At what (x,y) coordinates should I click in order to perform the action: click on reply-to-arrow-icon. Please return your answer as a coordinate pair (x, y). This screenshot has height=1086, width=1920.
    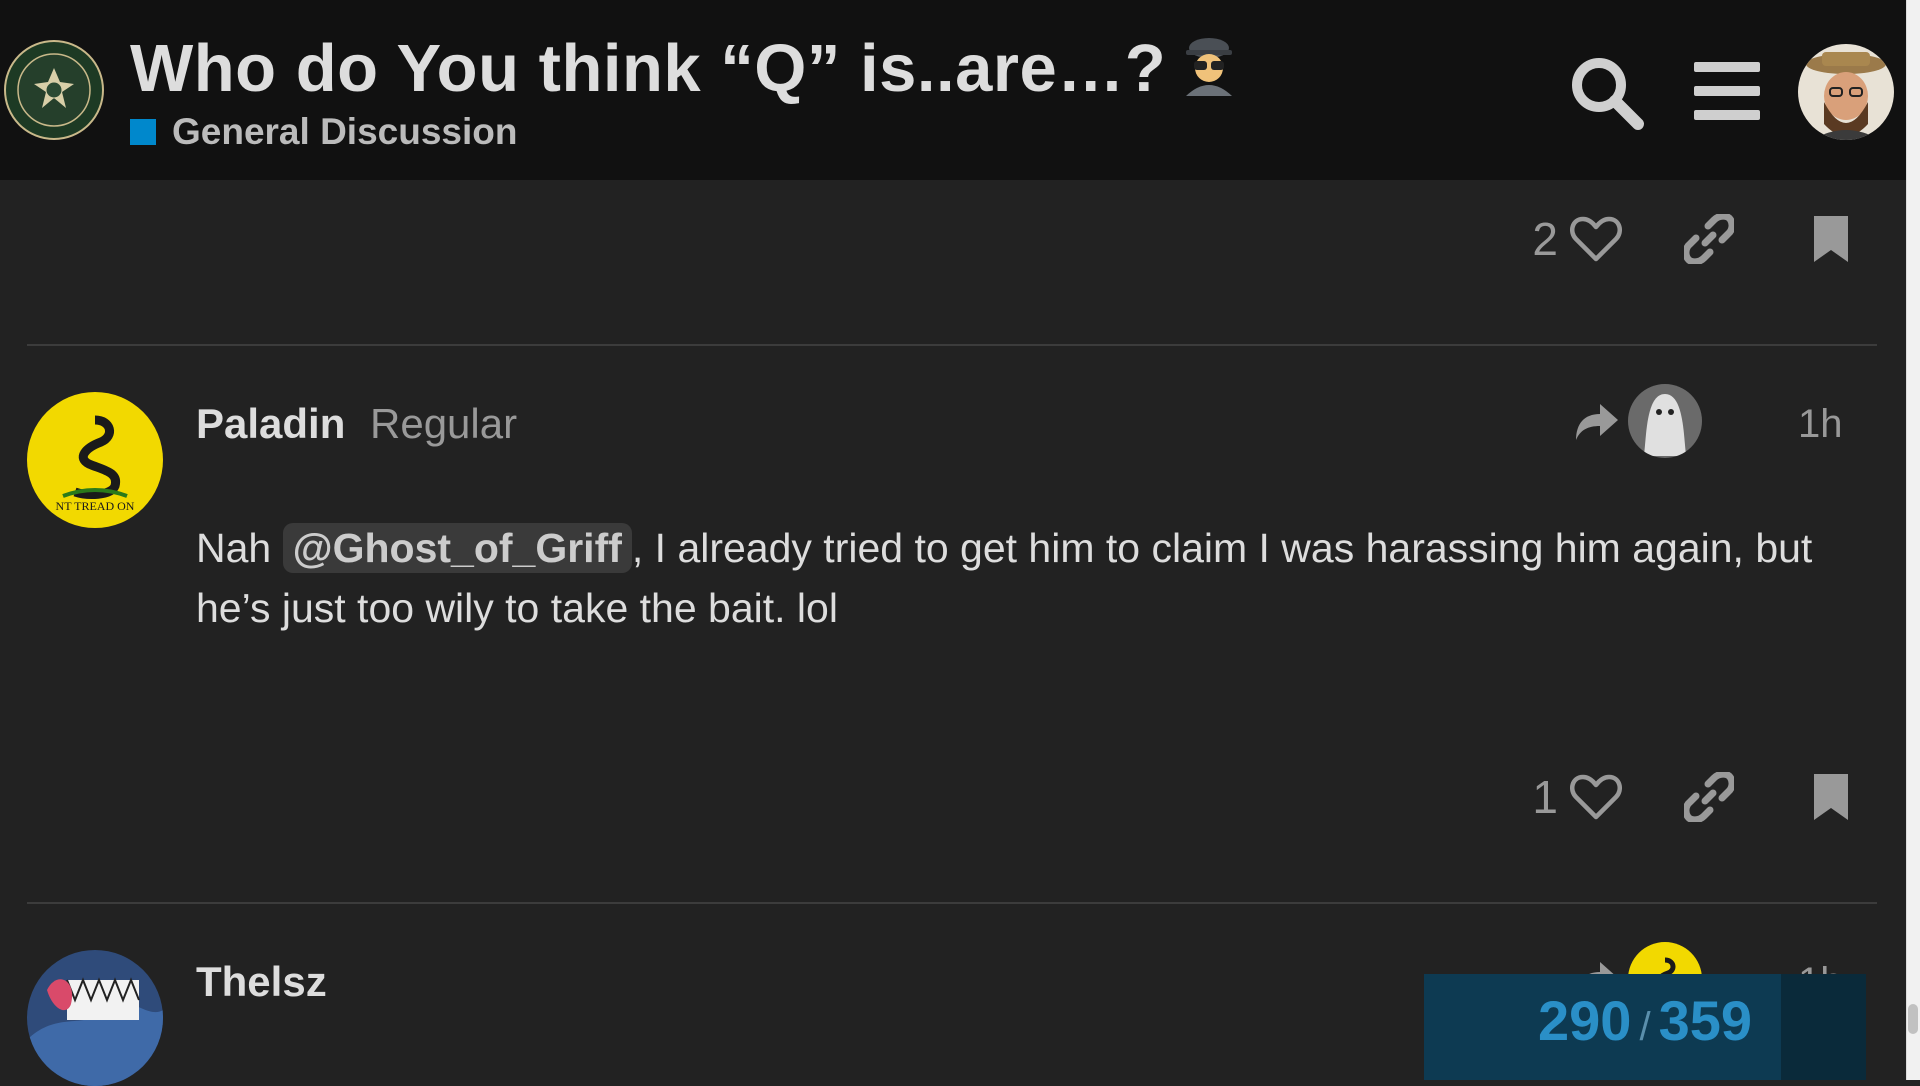
    Looking at the image, I should click on (1597, 422).